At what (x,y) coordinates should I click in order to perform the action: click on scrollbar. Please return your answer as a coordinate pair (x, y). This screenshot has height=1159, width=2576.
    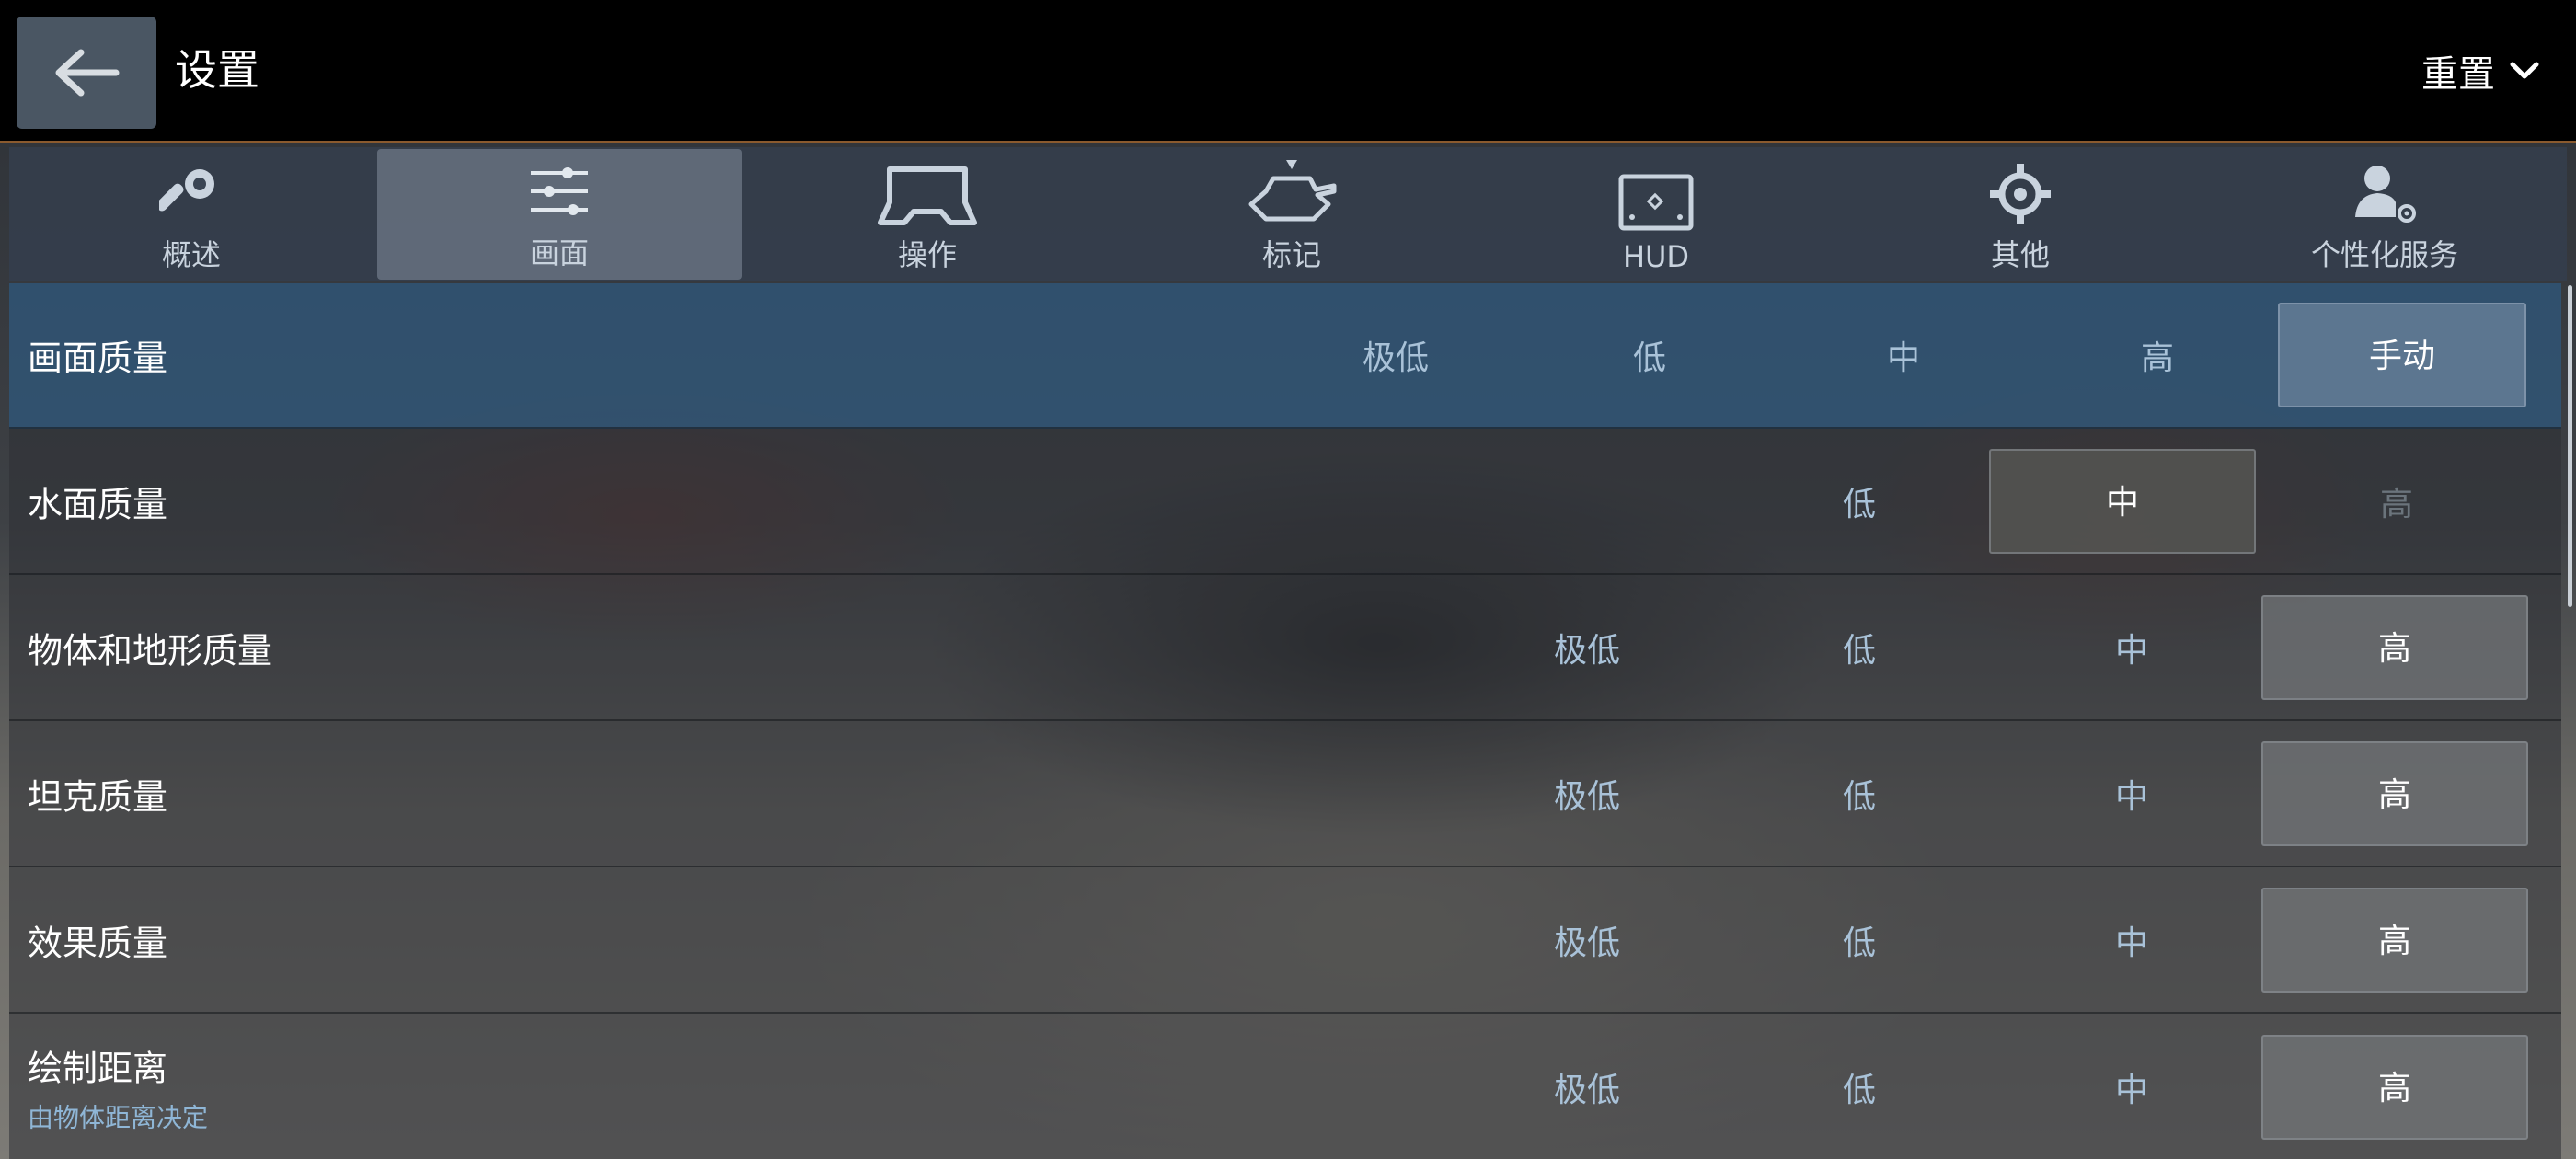
    Looking at the image, I should click on (2570, 446).